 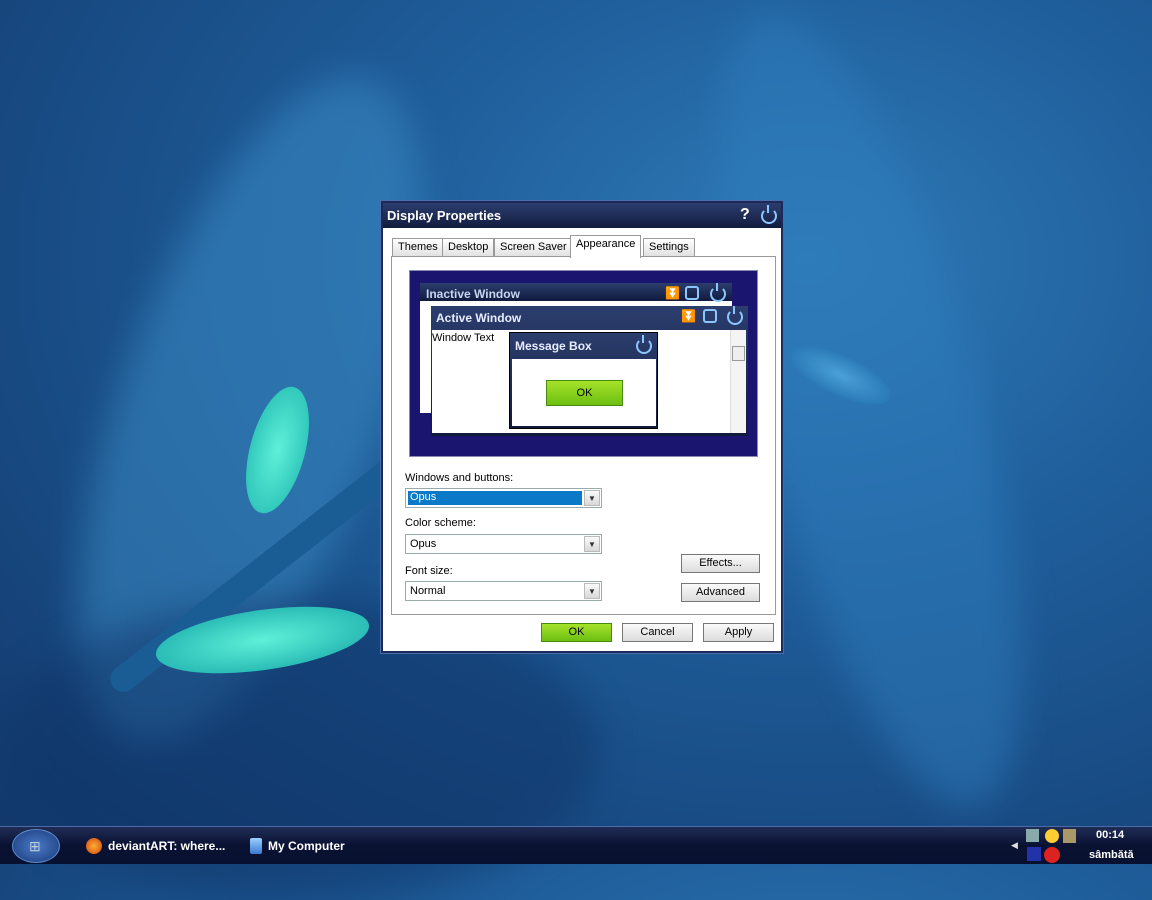 What do you see at coordinates (503, 498) in the screenshot?
I see `windows-buttons-select: Opus ▼` at bounding box center [503, 498].